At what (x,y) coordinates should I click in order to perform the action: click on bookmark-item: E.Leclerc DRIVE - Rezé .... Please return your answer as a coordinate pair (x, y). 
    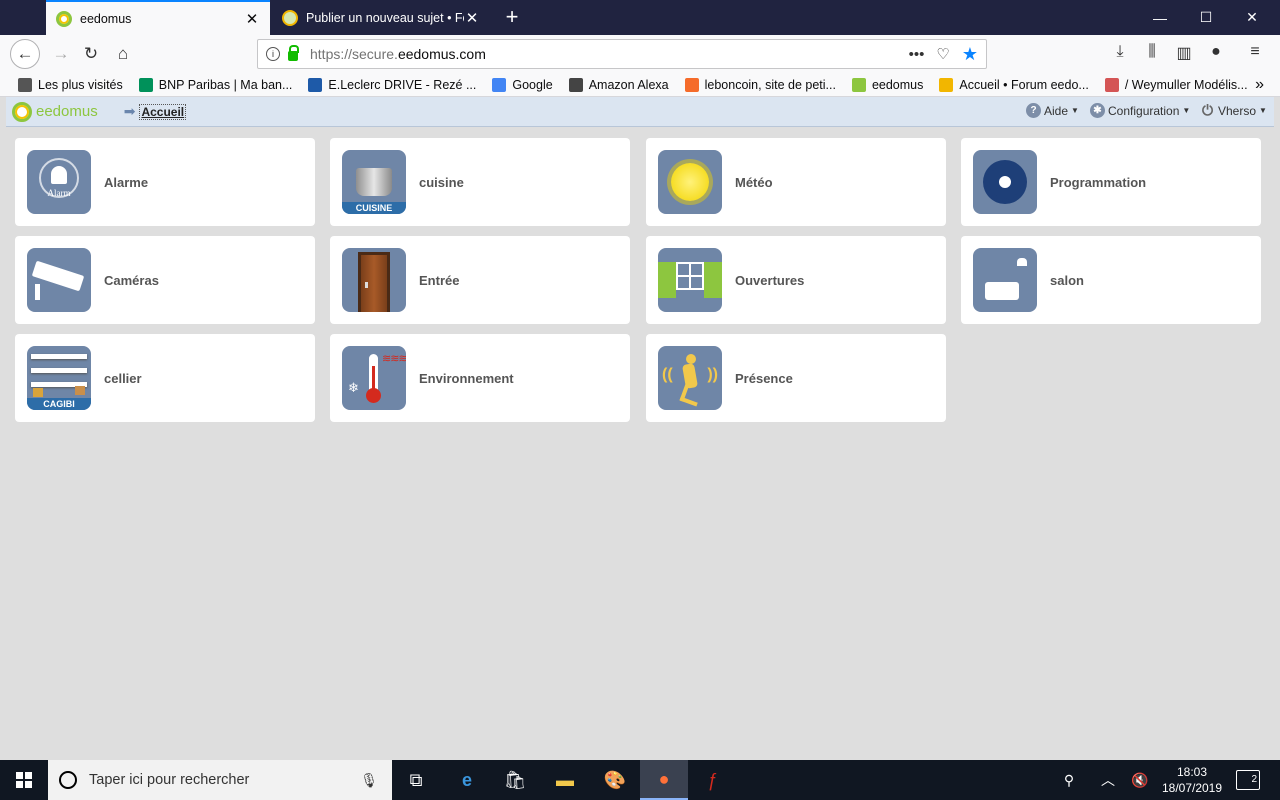
    Looking at the image, I should click on (392, 84).